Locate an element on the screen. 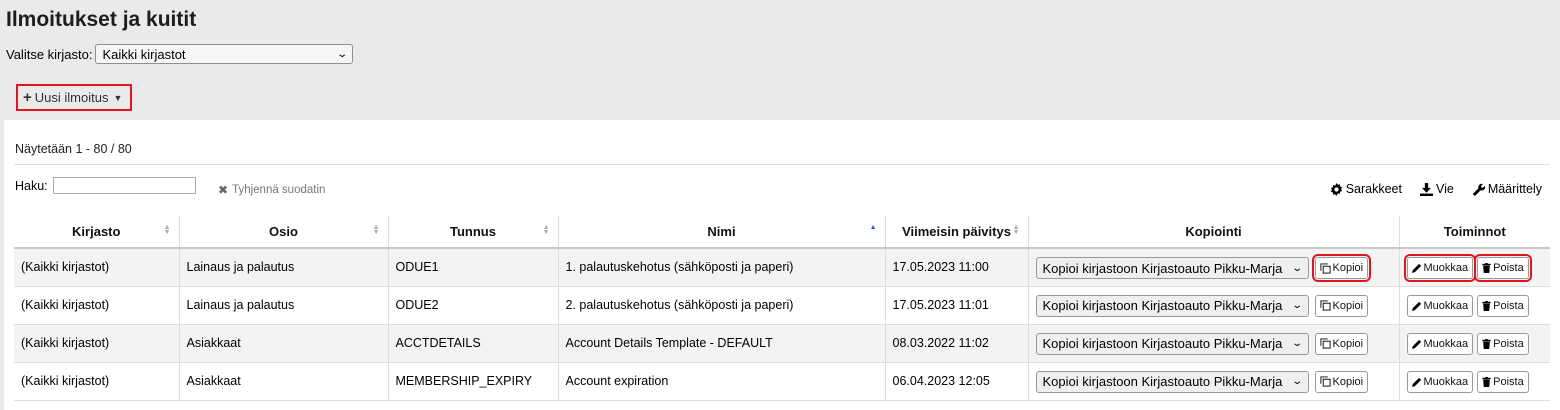 The width and height of the screenshot is (1560, 410). new-notice-label: Uusi ilmoitus is located at coordinates (71, 97).